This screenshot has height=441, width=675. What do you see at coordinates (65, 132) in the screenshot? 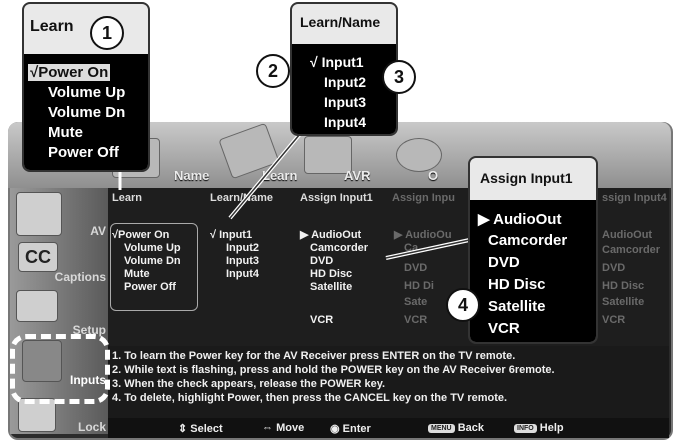
I see `learn-callout-item: Mute` at bounding box center [65, 132].